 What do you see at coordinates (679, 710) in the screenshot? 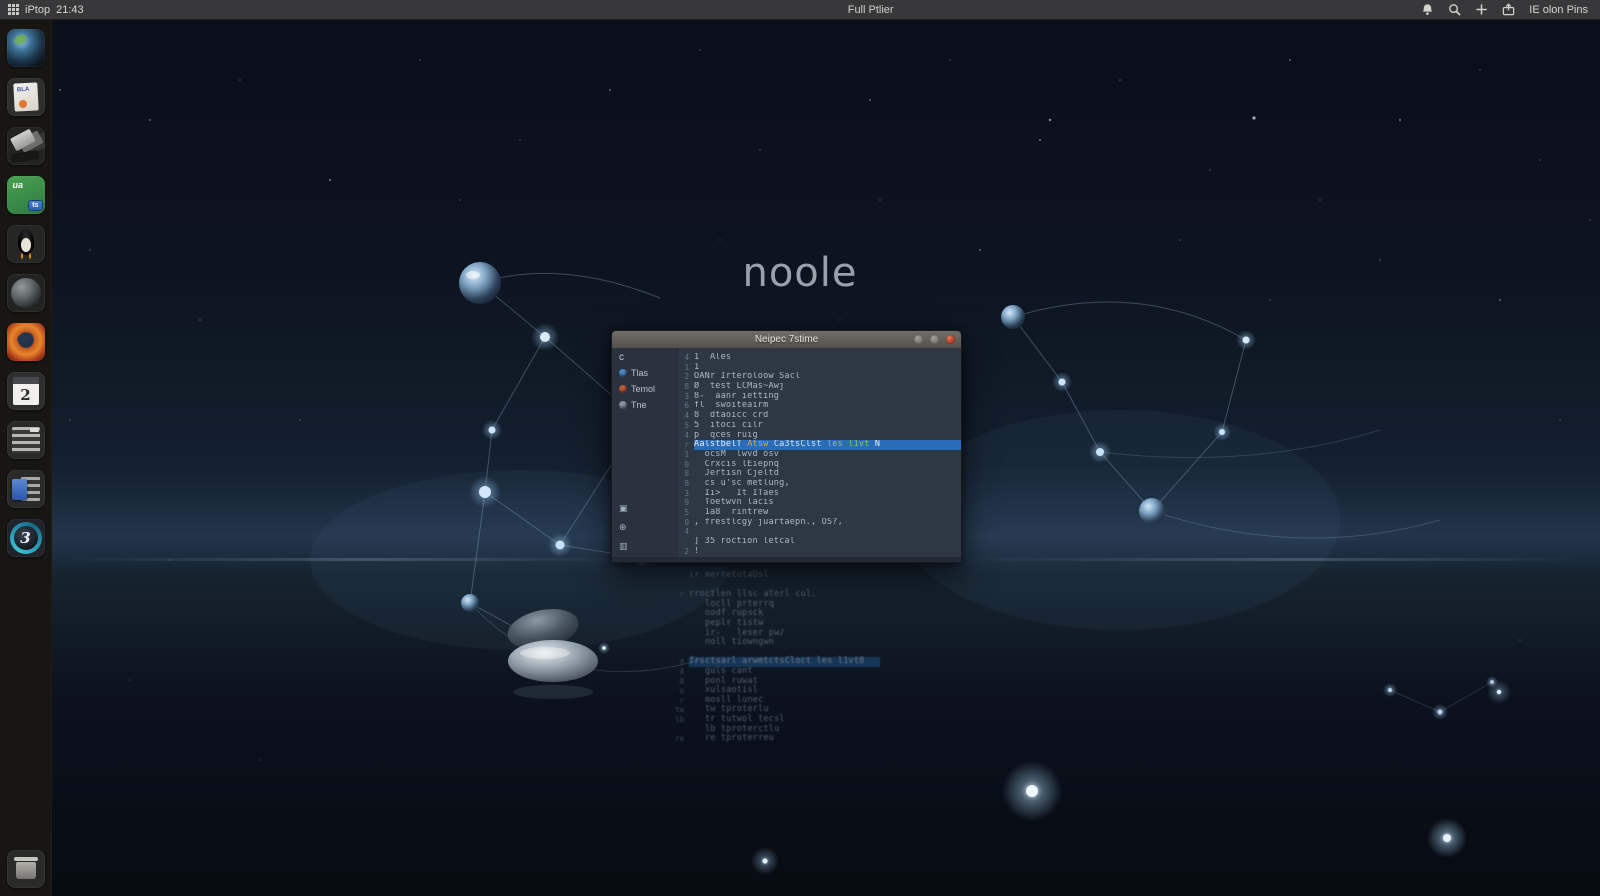
I see `reflection-line-number: tw` at bounding box center [679, 710].